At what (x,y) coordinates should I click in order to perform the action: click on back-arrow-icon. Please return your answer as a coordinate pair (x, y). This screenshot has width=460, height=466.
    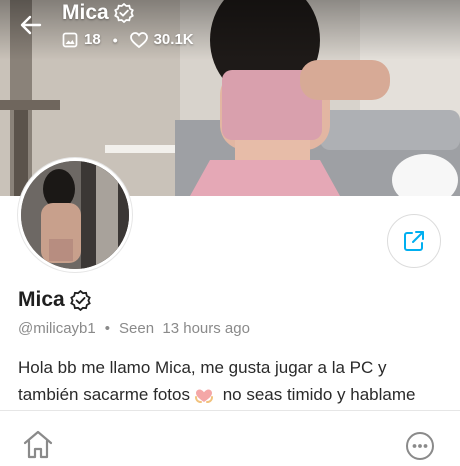
    Looking at the image, I should click on (31, 25).